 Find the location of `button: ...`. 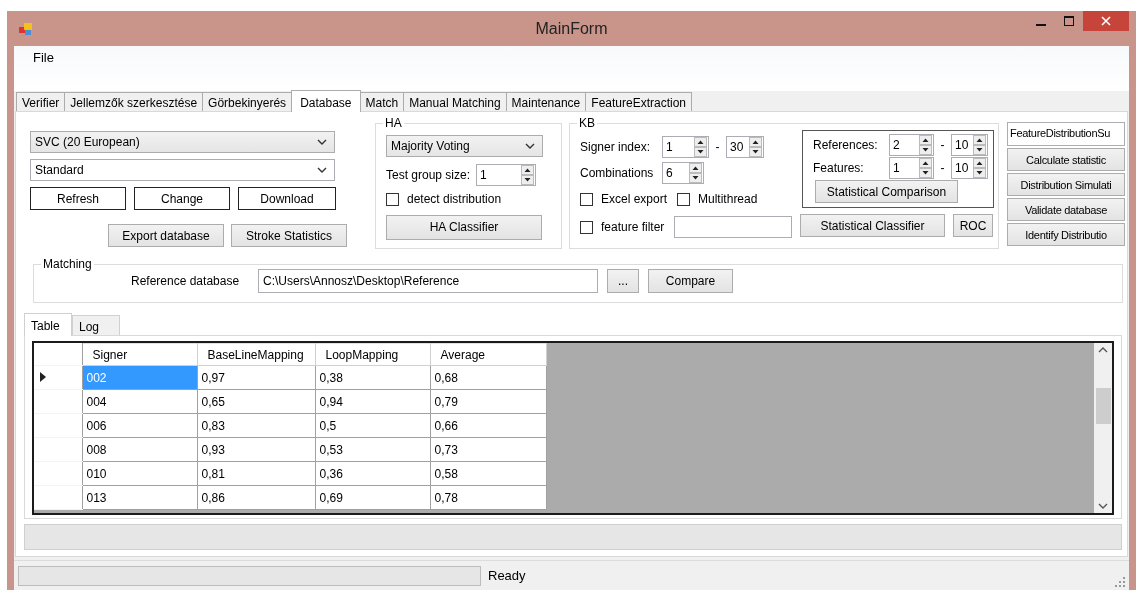

button: ... is located at coordinates (623, 281).